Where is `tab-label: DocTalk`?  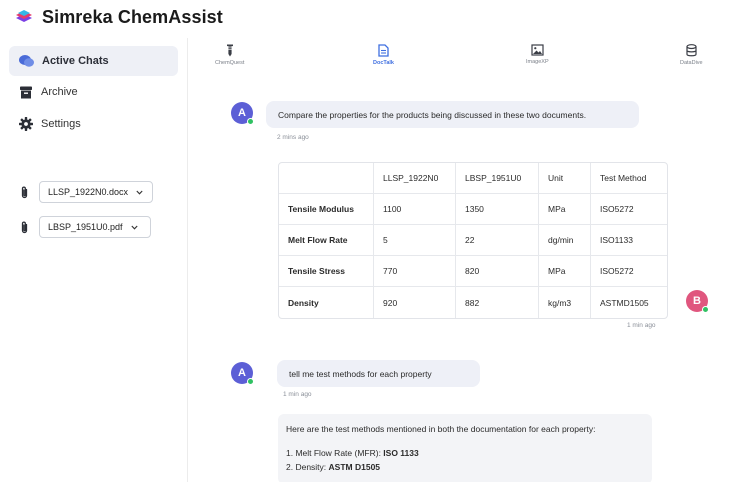
tab-label: DocTalk is located at coordinates (383, 63).